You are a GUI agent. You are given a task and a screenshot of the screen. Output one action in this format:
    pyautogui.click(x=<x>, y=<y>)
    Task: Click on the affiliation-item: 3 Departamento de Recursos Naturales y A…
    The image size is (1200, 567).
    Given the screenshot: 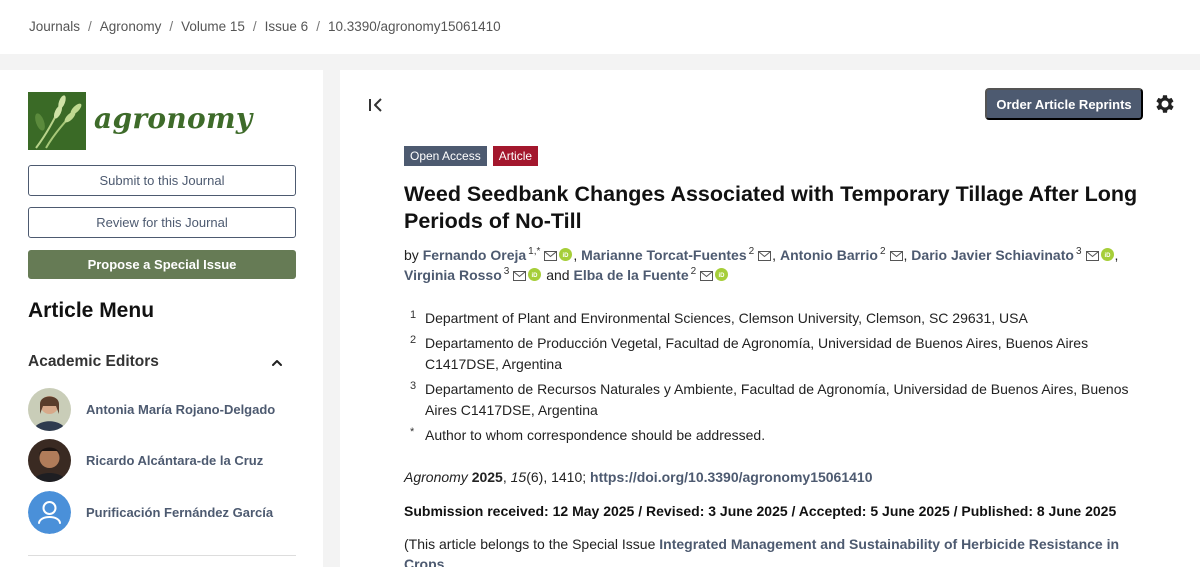 What is the action you would take?
    pyautogui.click(x=774, y=400)
    